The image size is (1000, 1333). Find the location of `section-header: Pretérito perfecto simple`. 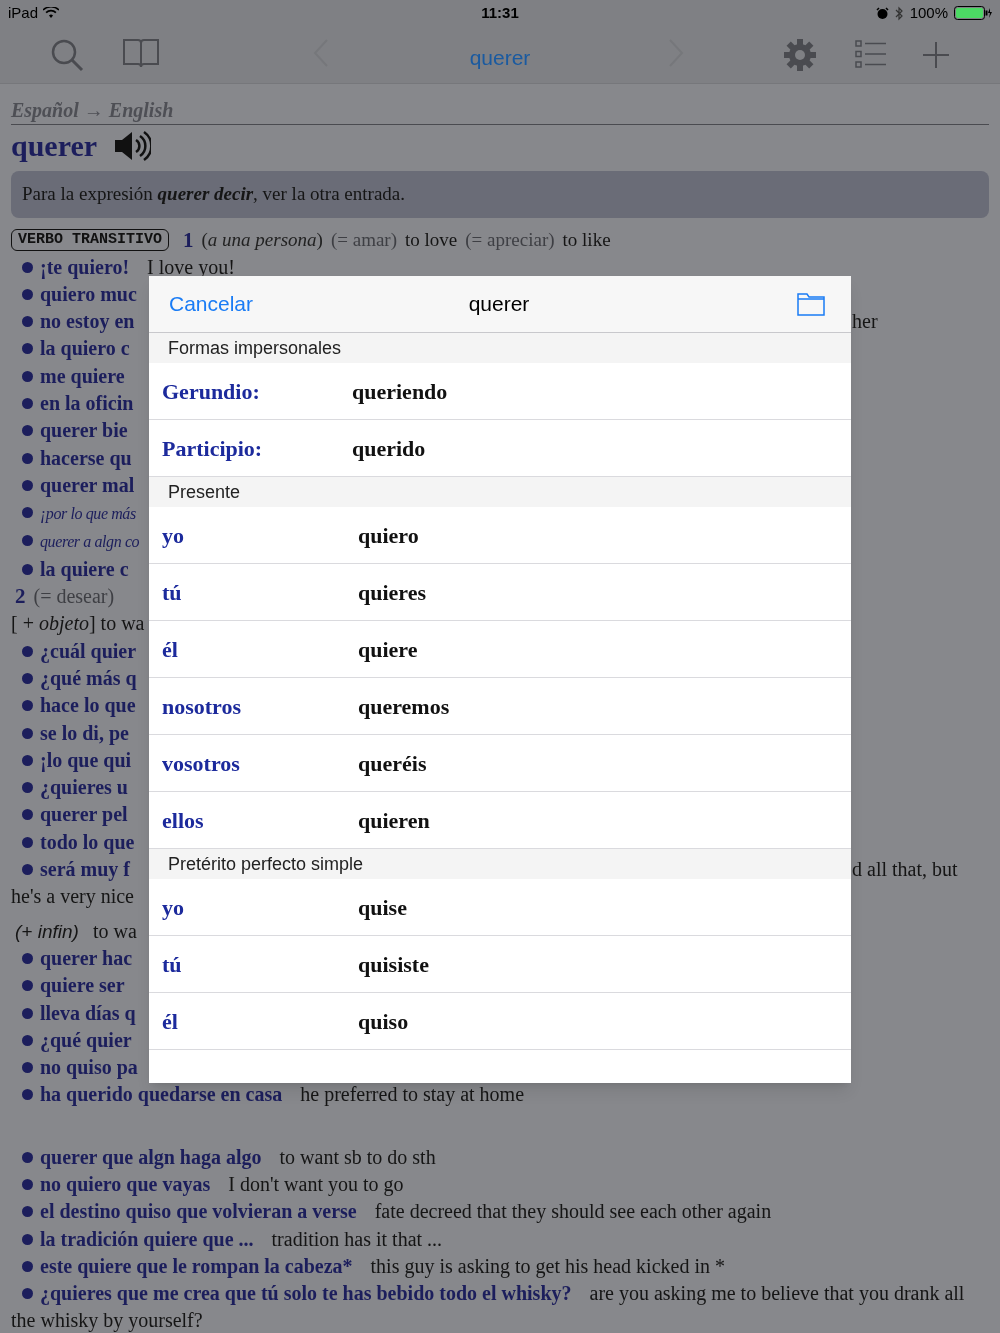

section-header: Pretérito perfecto simple is located at coordinates (500, 864).